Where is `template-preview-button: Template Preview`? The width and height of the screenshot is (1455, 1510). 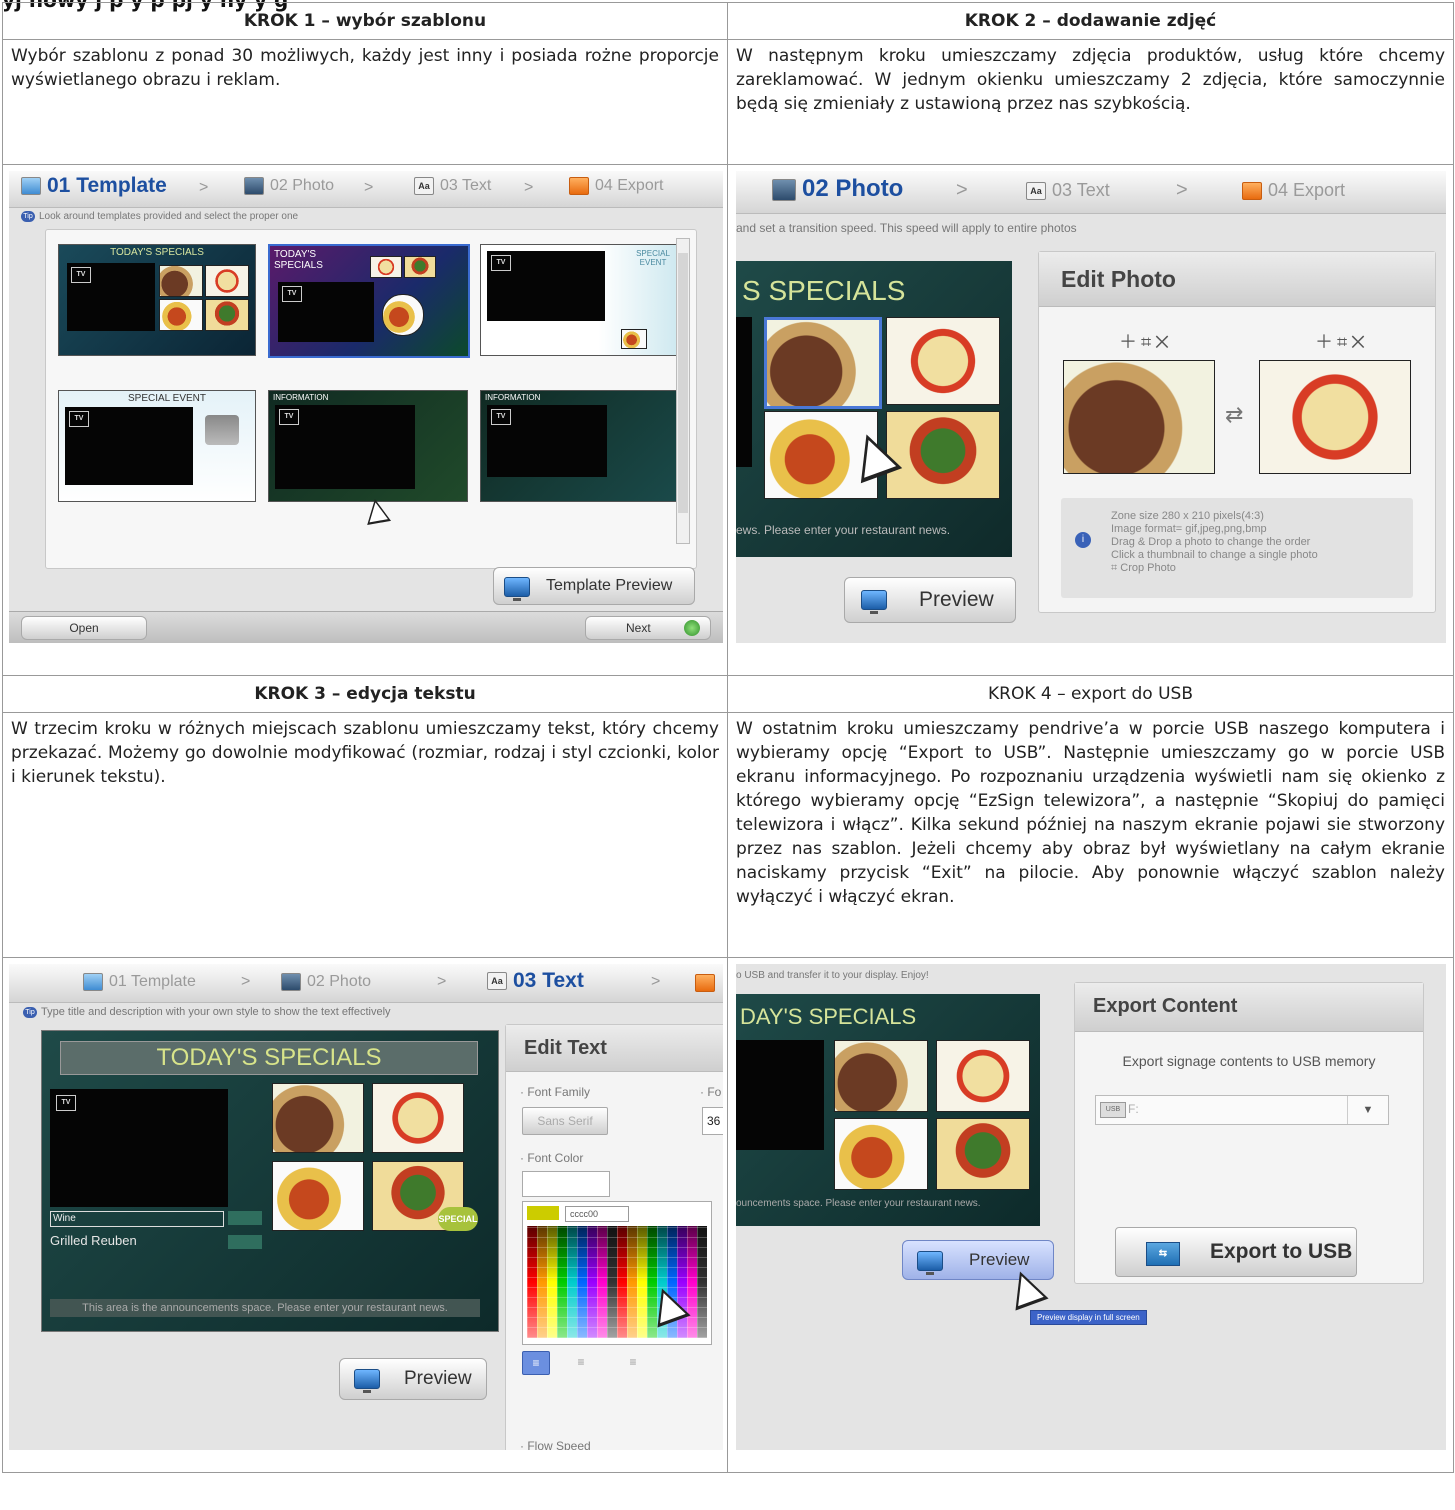
template-preview-button: Template Preview is located at coordinates (594, 586).